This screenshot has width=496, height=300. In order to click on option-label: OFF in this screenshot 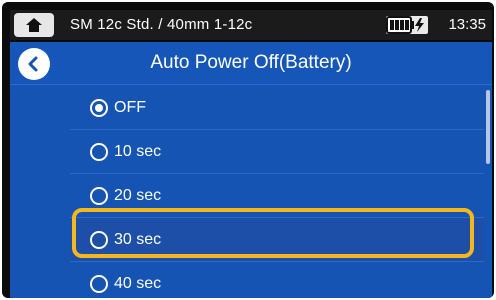, I will do `click(130, 107)`.